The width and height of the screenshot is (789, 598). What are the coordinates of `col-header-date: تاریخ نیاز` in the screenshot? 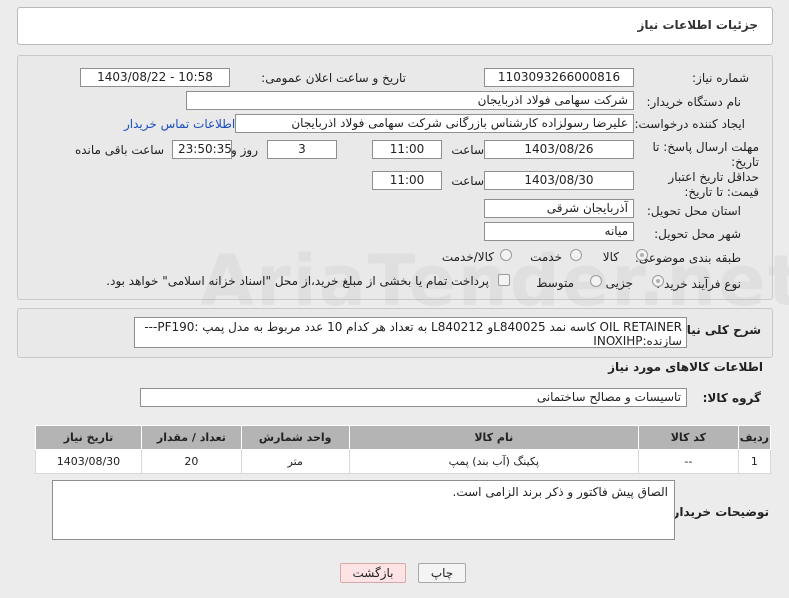 It's located at (88, 437).